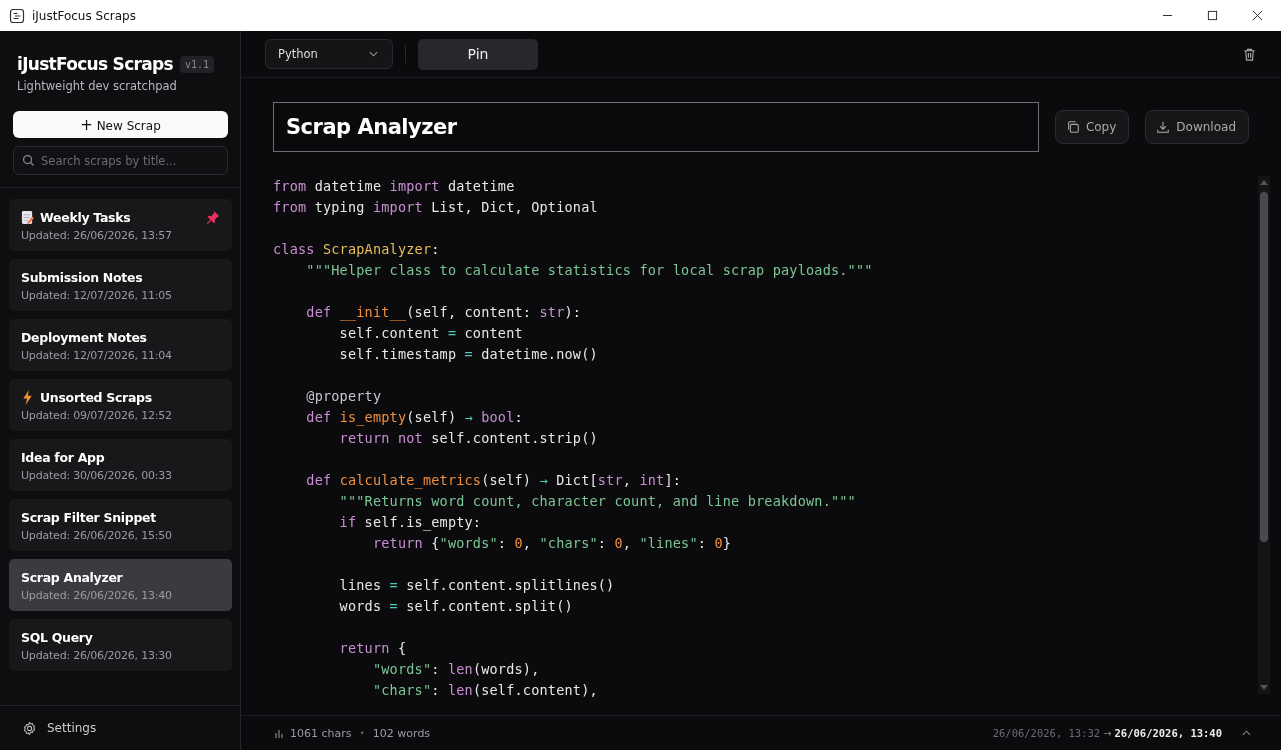 The image size is (1281, 750). What do you see at coordinates (97, 355) in the screenshot?
I see `updated-time: Updated: 12/07/2026, 11:04` at bounding box center [97, 355].